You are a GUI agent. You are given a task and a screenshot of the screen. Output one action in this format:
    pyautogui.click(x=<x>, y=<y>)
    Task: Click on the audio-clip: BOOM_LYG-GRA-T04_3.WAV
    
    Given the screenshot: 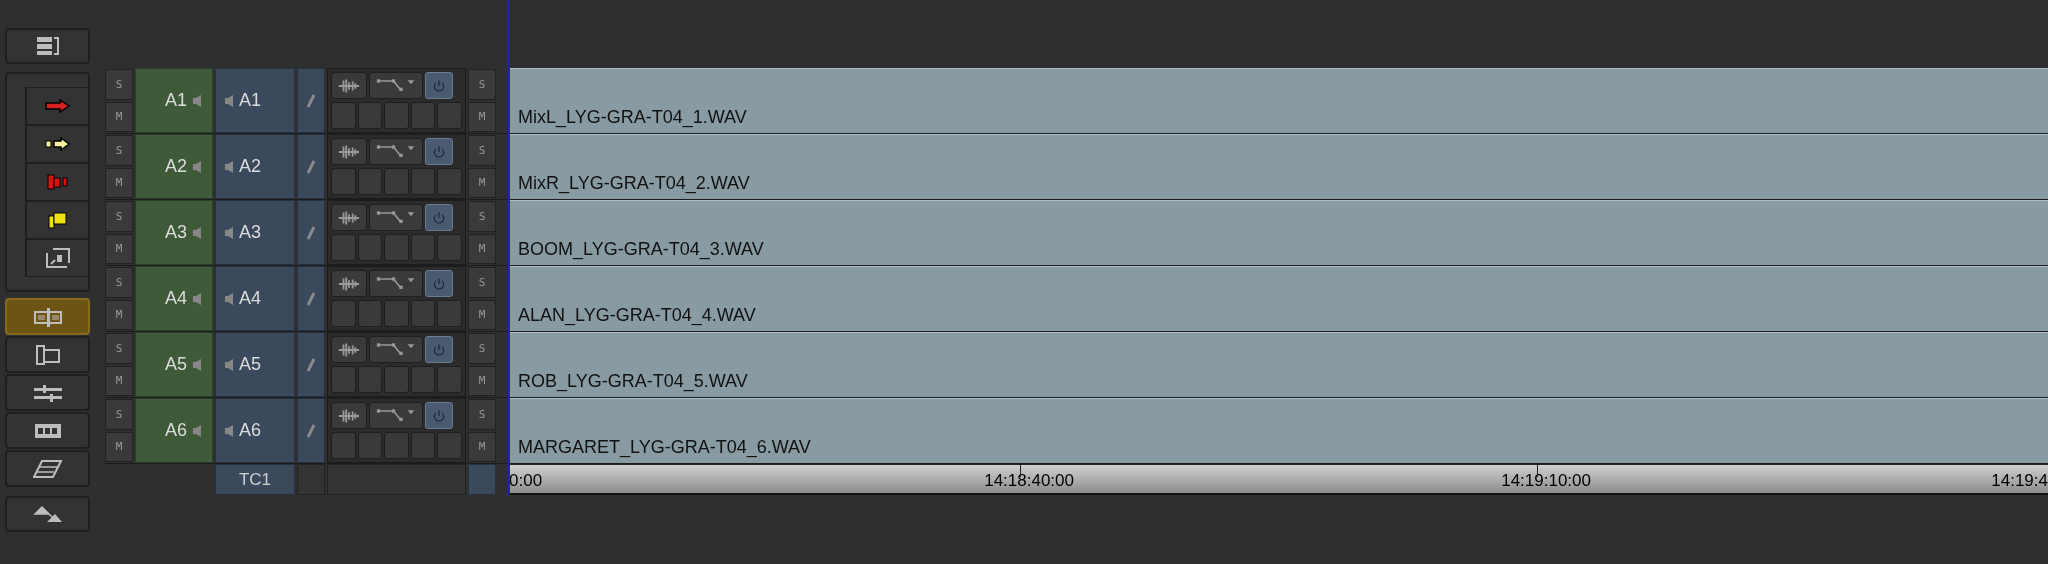 What is the action you would take?
    pyautogui.click(x=1278, y=232)
    